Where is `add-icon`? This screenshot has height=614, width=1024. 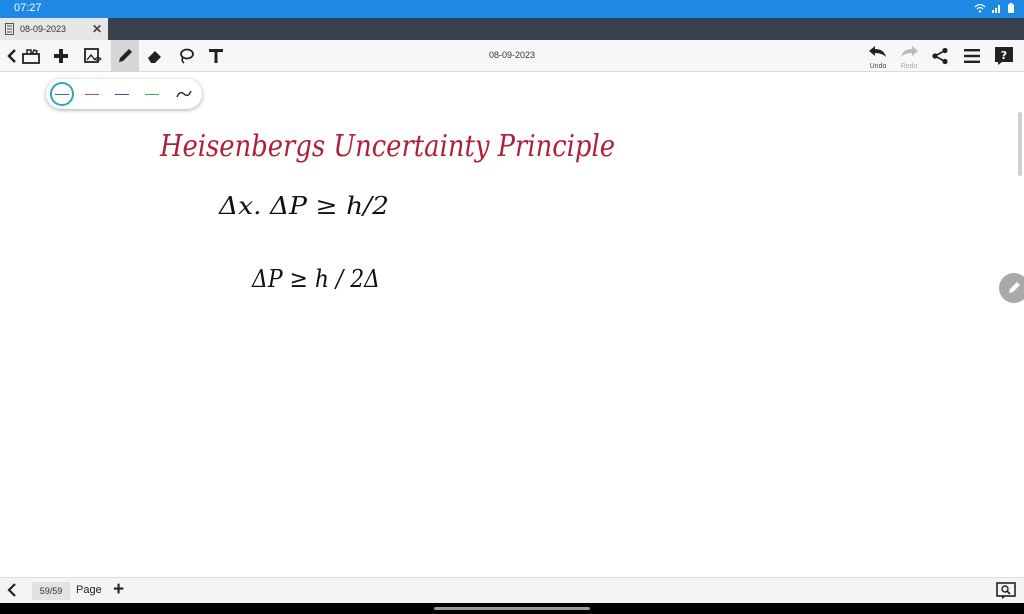 add-icon is located at coordinates (61, 56).